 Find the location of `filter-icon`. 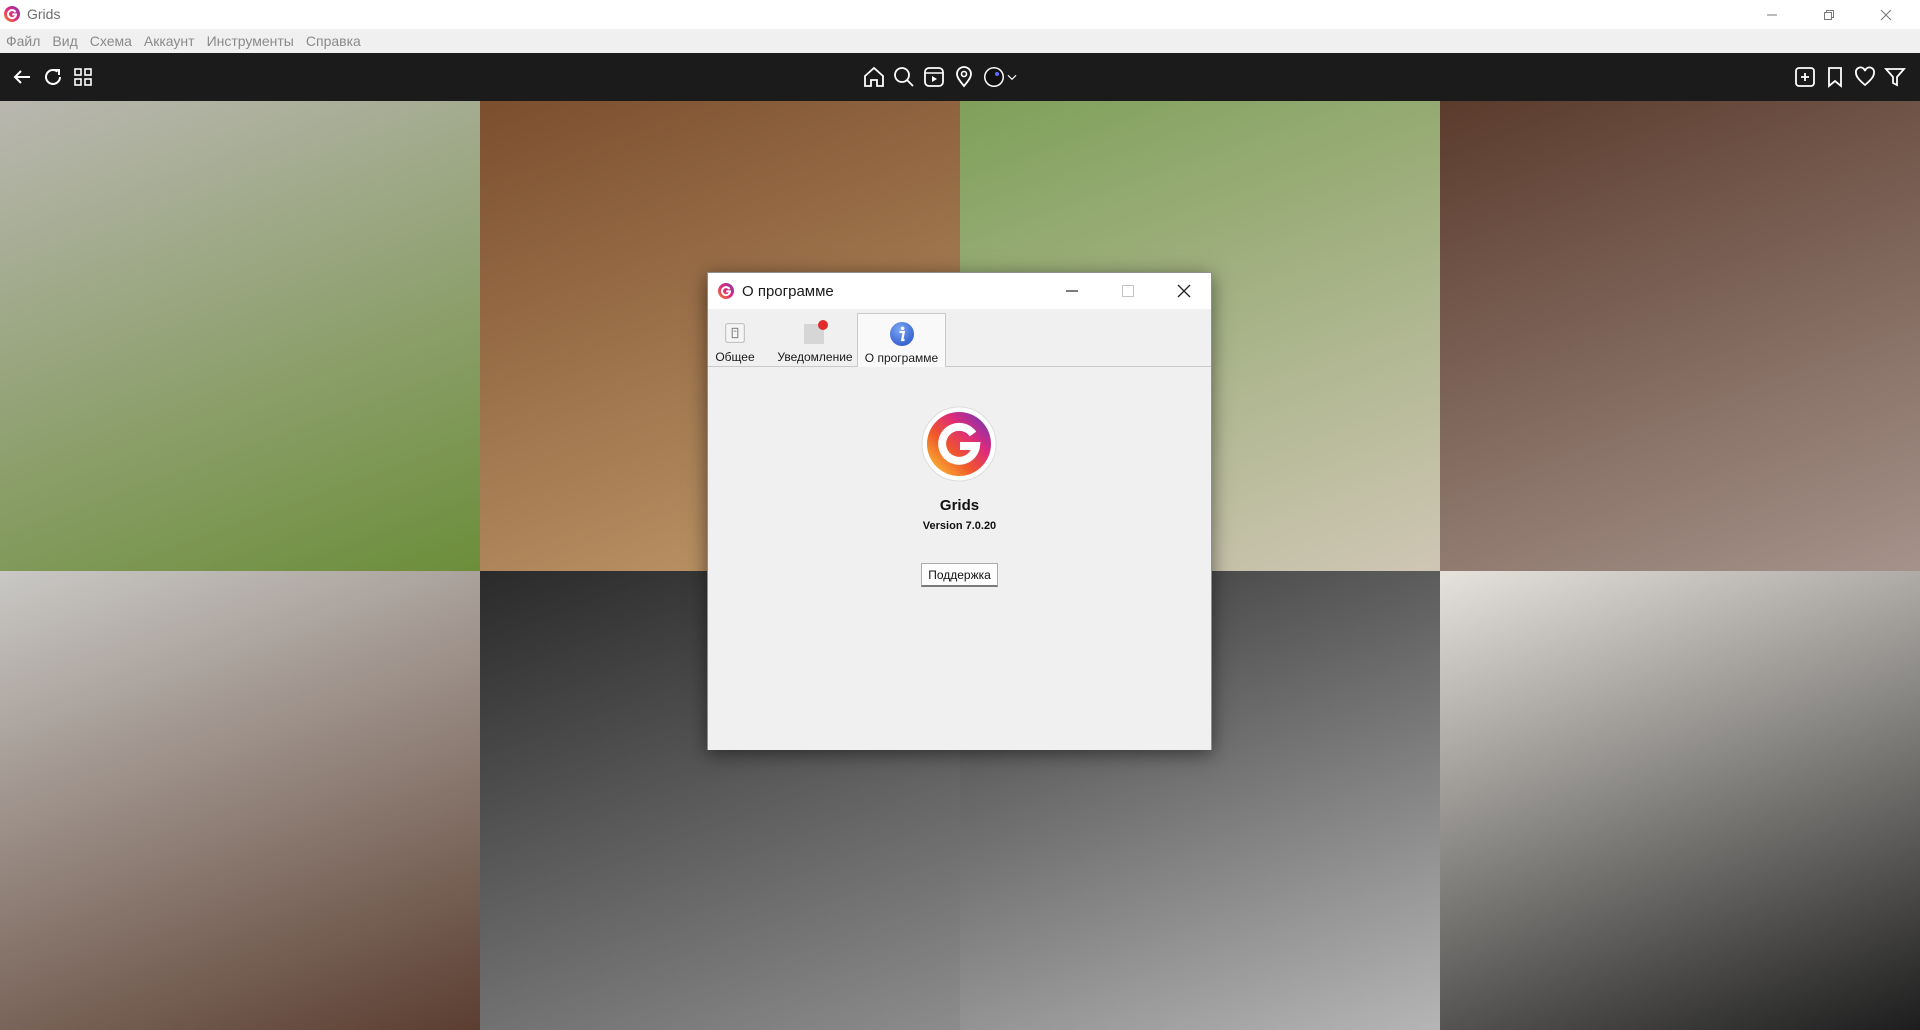

filter-icon is located at coordinates (1895, 77).